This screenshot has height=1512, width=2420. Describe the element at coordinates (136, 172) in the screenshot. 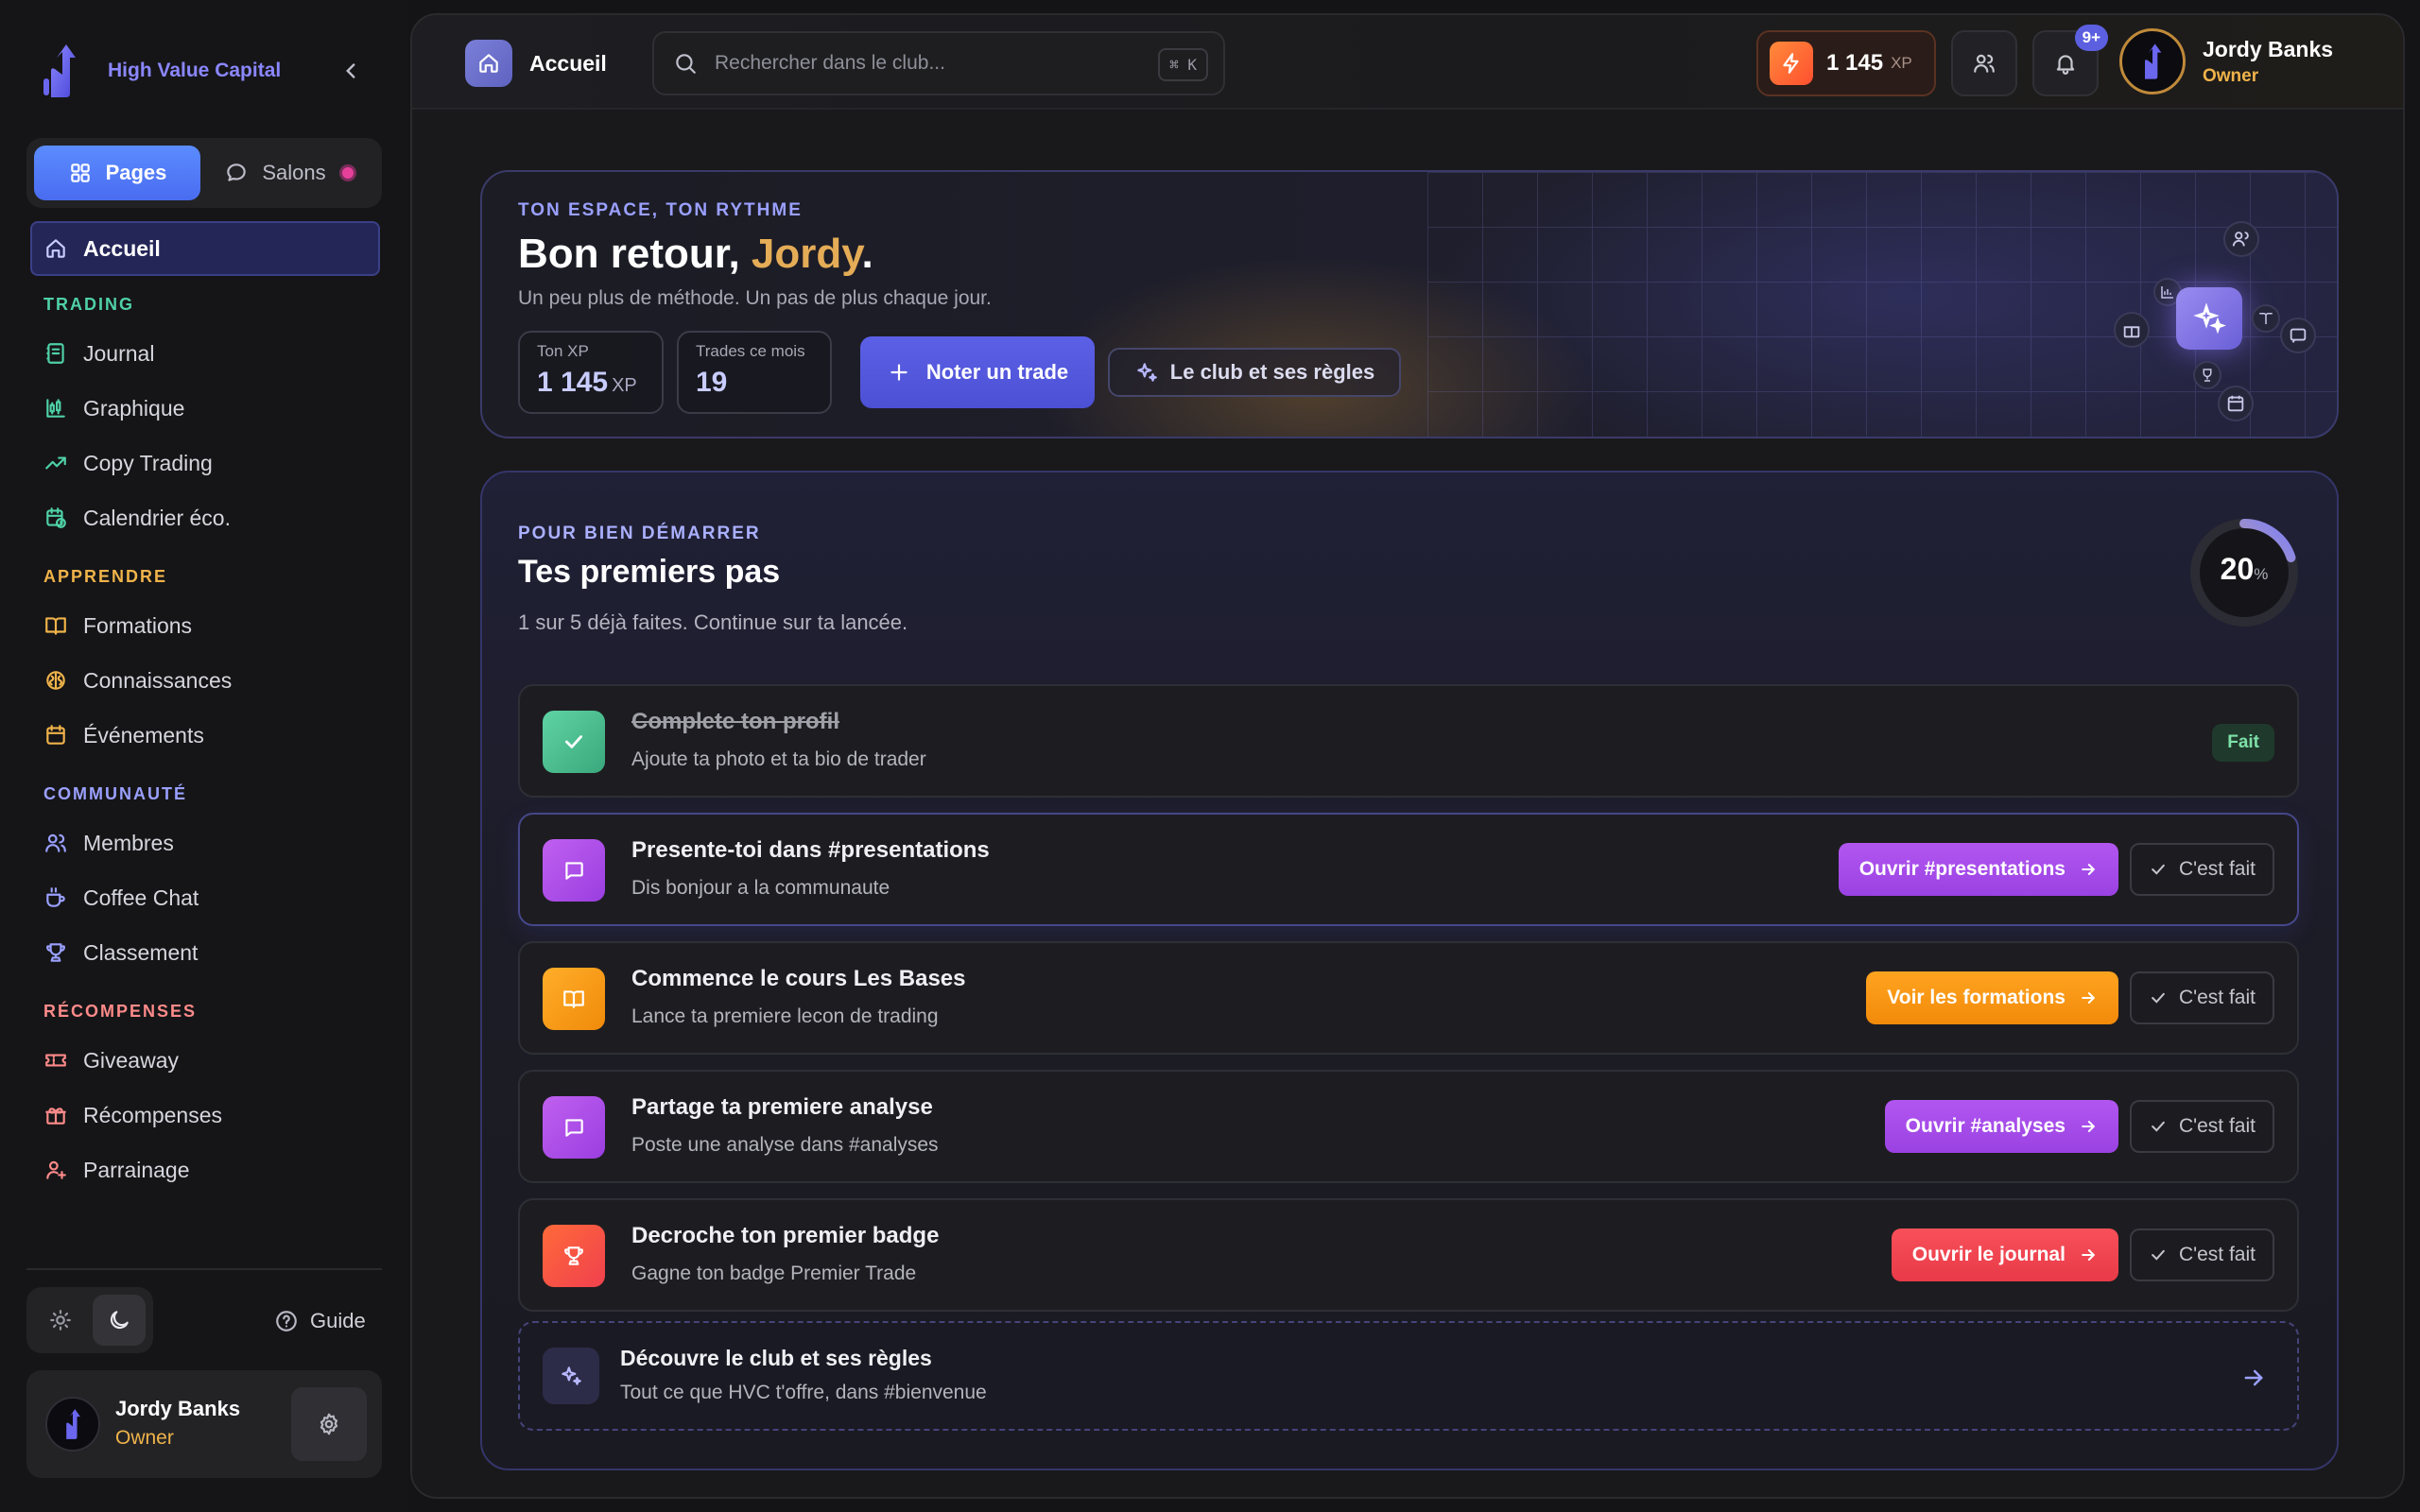

I see `tab-pages-label: Pages` at that location.